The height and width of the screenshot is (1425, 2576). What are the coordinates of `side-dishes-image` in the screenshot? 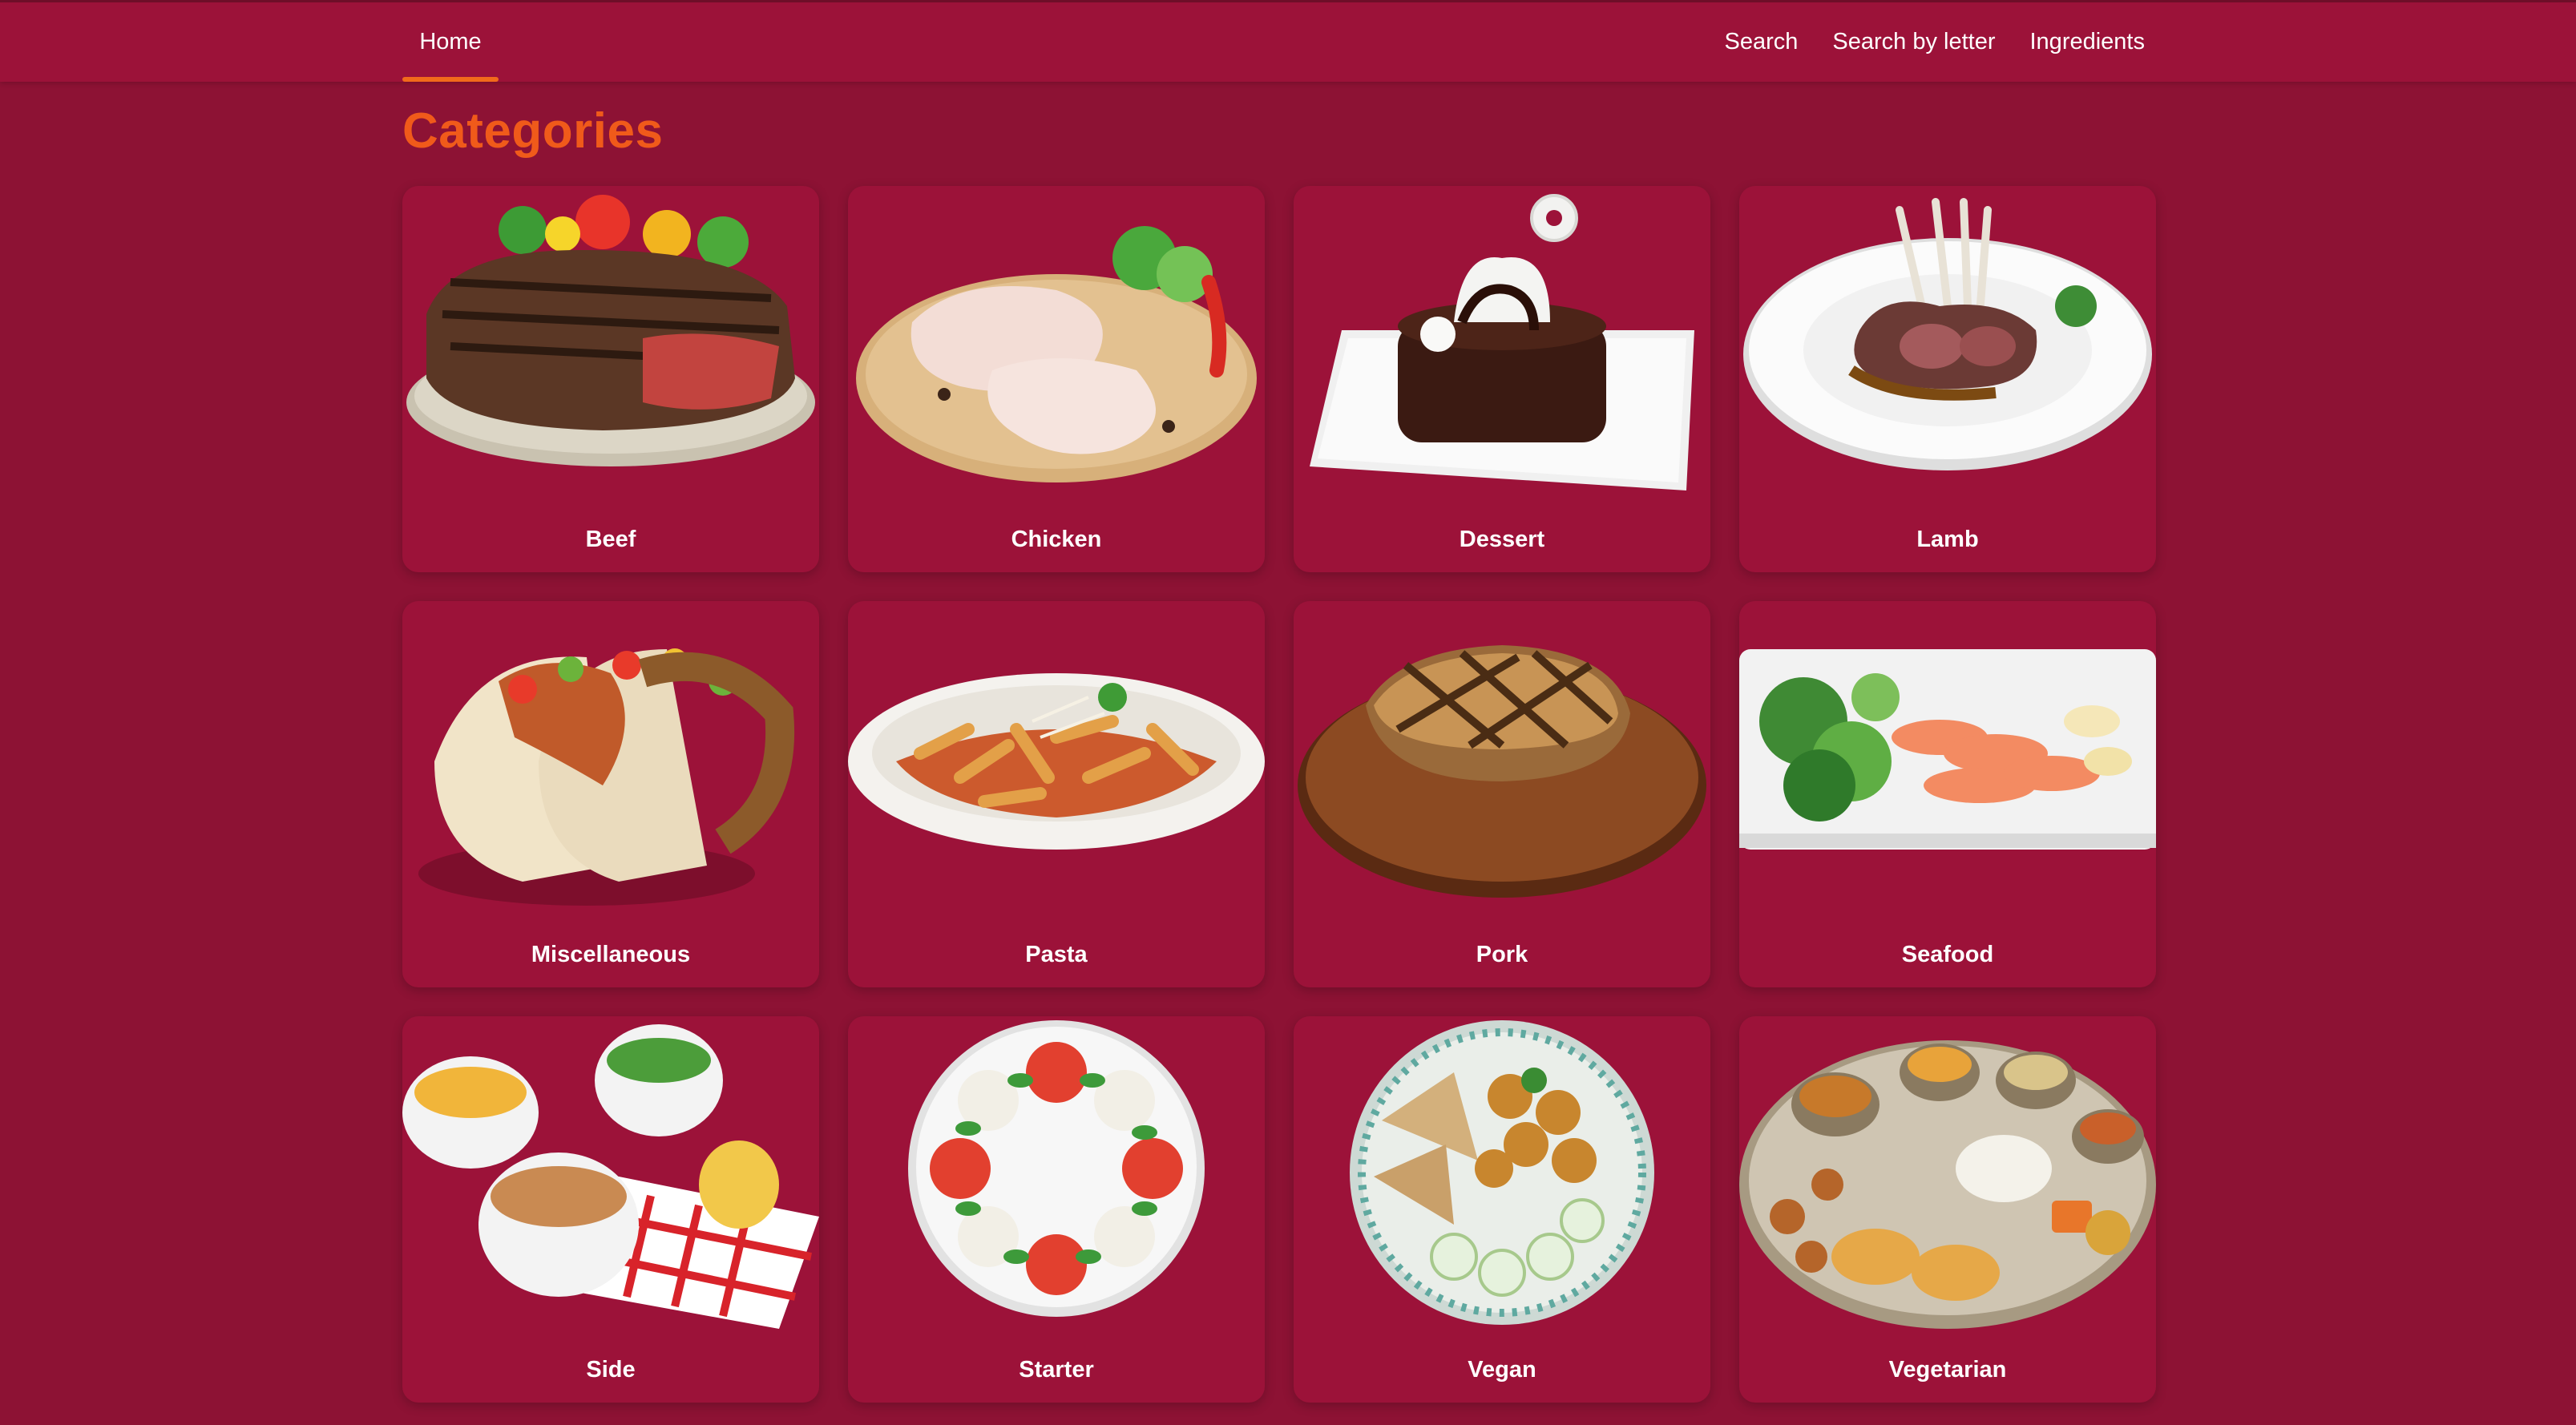 It's located at (610, 1176).